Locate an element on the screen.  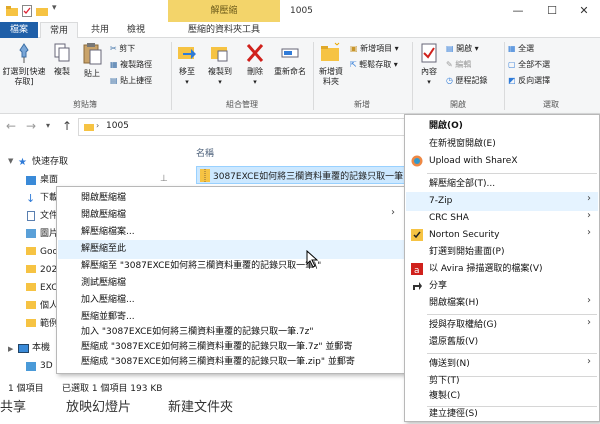
copy-label: 複製 is located at coordinates (62, 71).